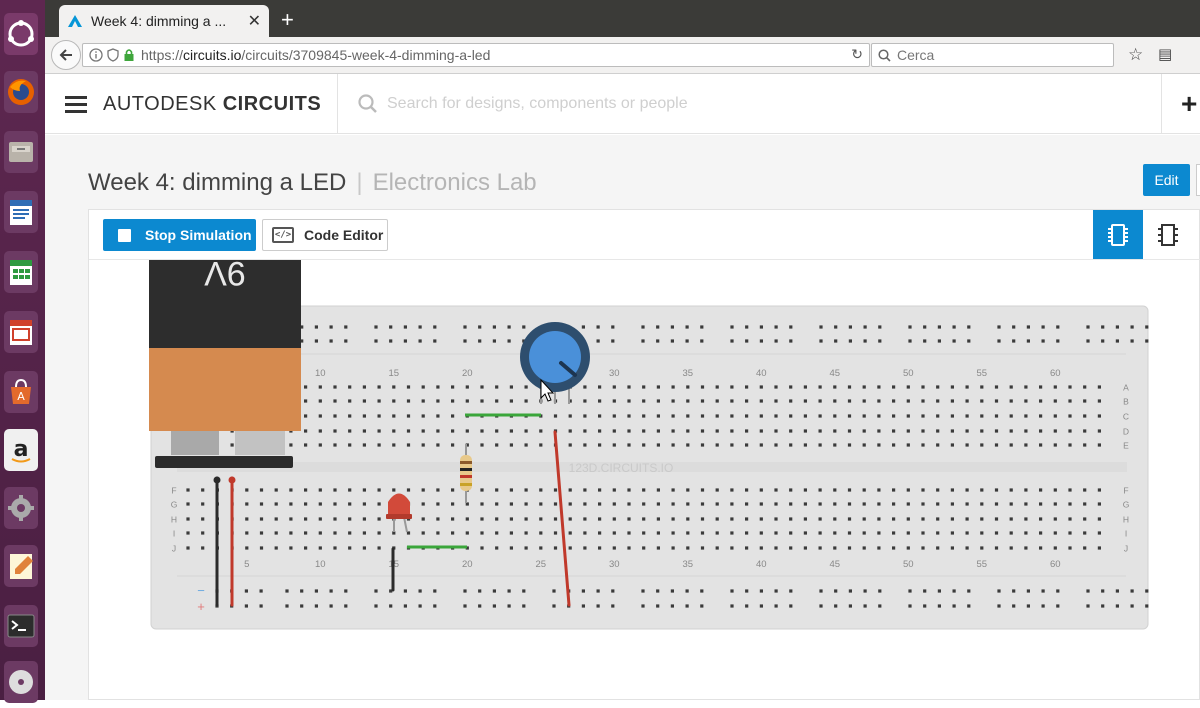 This screenshot has width=1200, height=708. Describe the element at coordinates (66, 55) in the screenshot. I see `back-button` at that location.